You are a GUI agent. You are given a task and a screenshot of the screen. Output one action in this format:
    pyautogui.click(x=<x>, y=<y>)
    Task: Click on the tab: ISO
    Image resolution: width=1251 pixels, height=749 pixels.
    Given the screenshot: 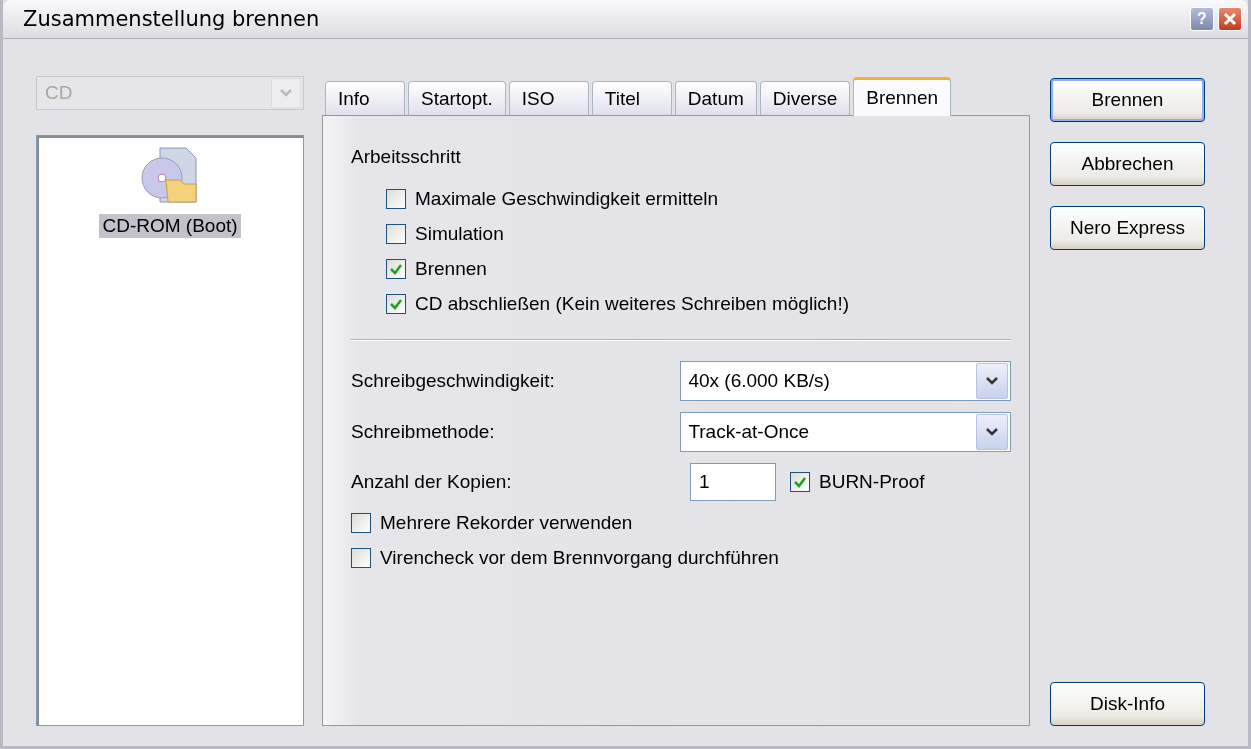 What is the action you would take?
    pyautogui.click(x=548, y=98)
    